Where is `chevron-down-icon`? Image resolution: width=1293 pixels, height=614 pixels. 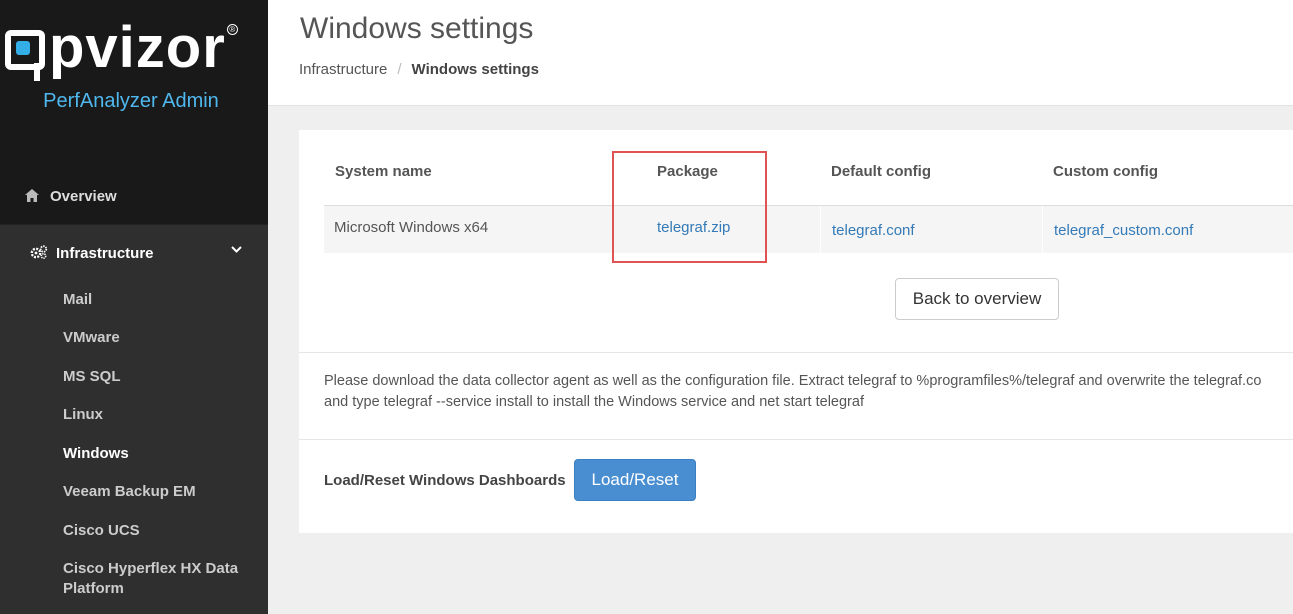
chevron-down-icon is located at coordinates (236, 250).